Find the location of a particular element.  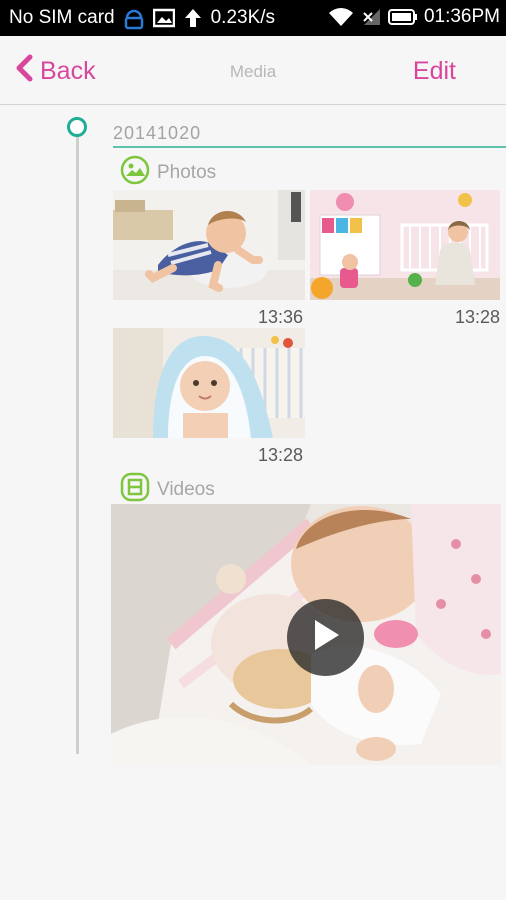

video-icon is located at coordinates (135, 490).